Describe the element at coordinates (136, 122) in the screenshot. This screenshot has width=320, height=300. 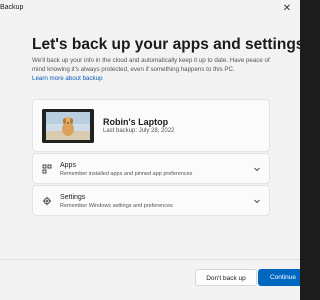
I see `device-name: Robin's Laptop` at that location.